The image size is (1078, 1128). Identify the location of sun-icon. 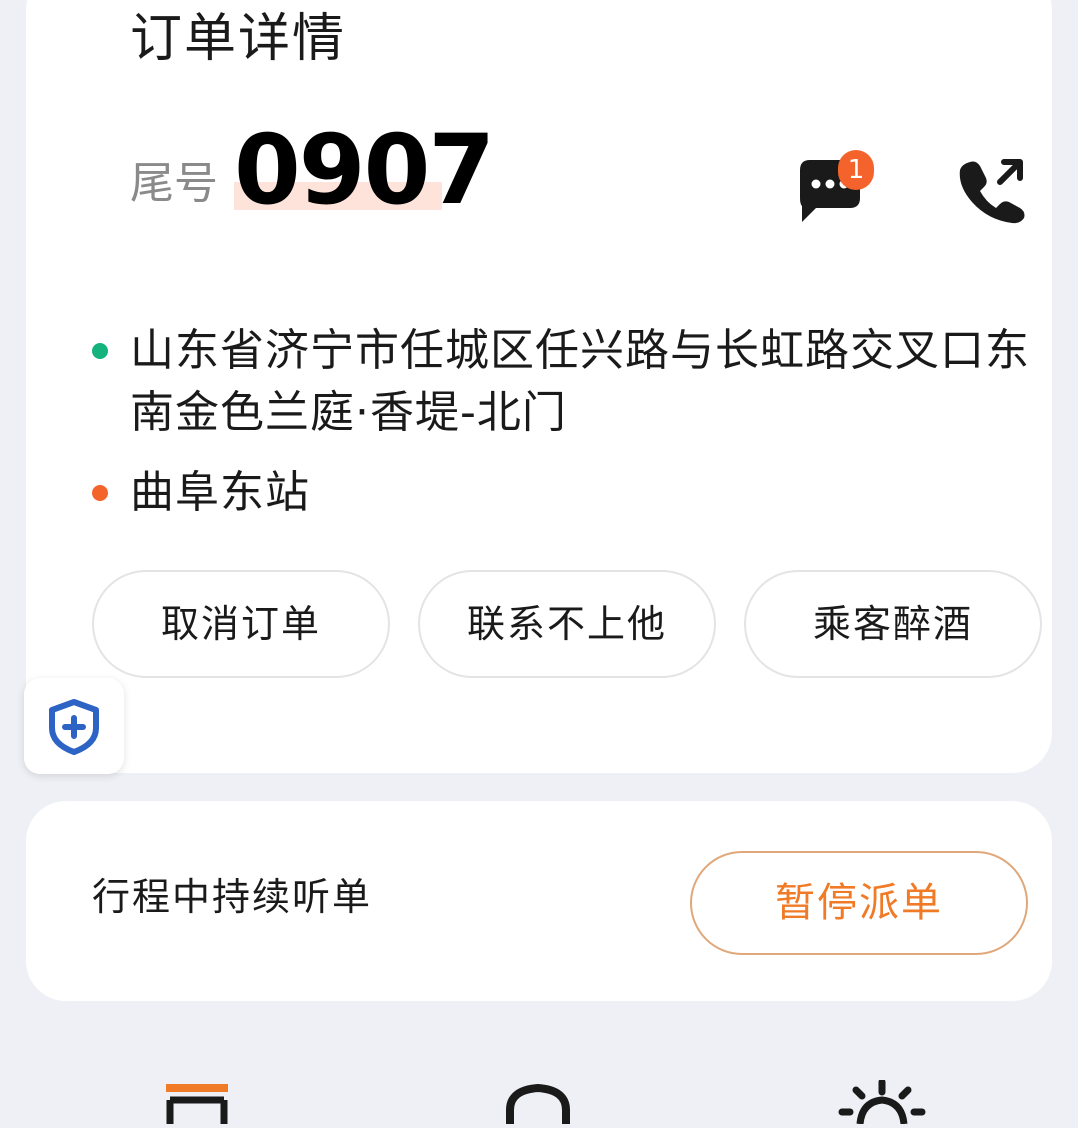
(882, 1101).